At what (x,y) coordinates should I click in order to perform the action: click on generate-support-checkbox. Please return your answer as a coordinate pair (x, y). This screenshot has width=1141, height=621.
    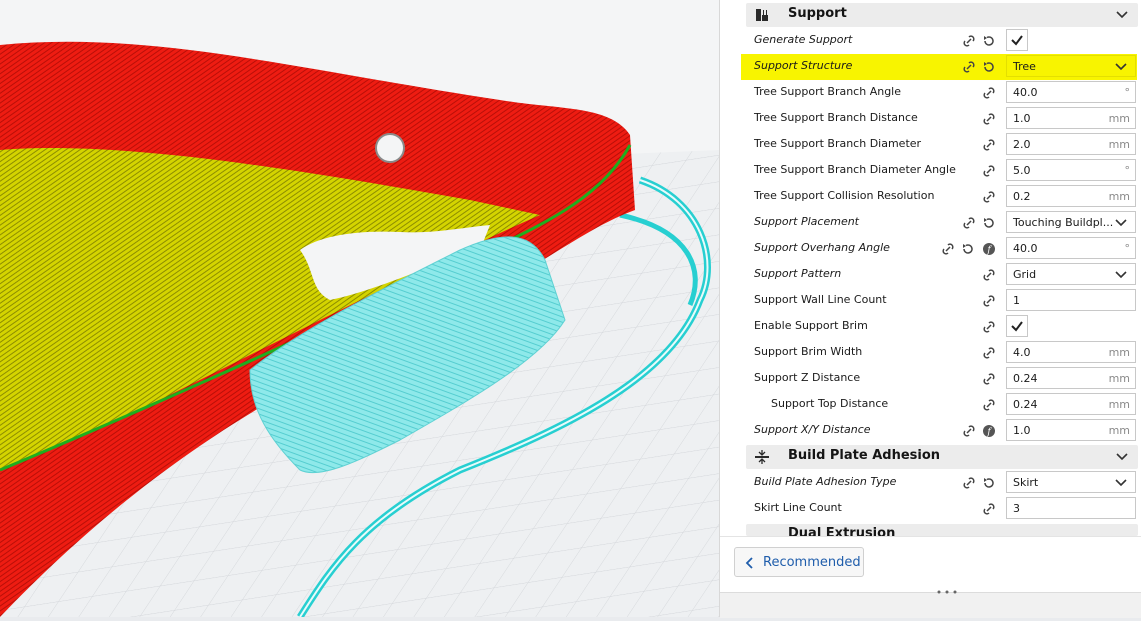
    Looking at the image, I should click on (1017, 40).